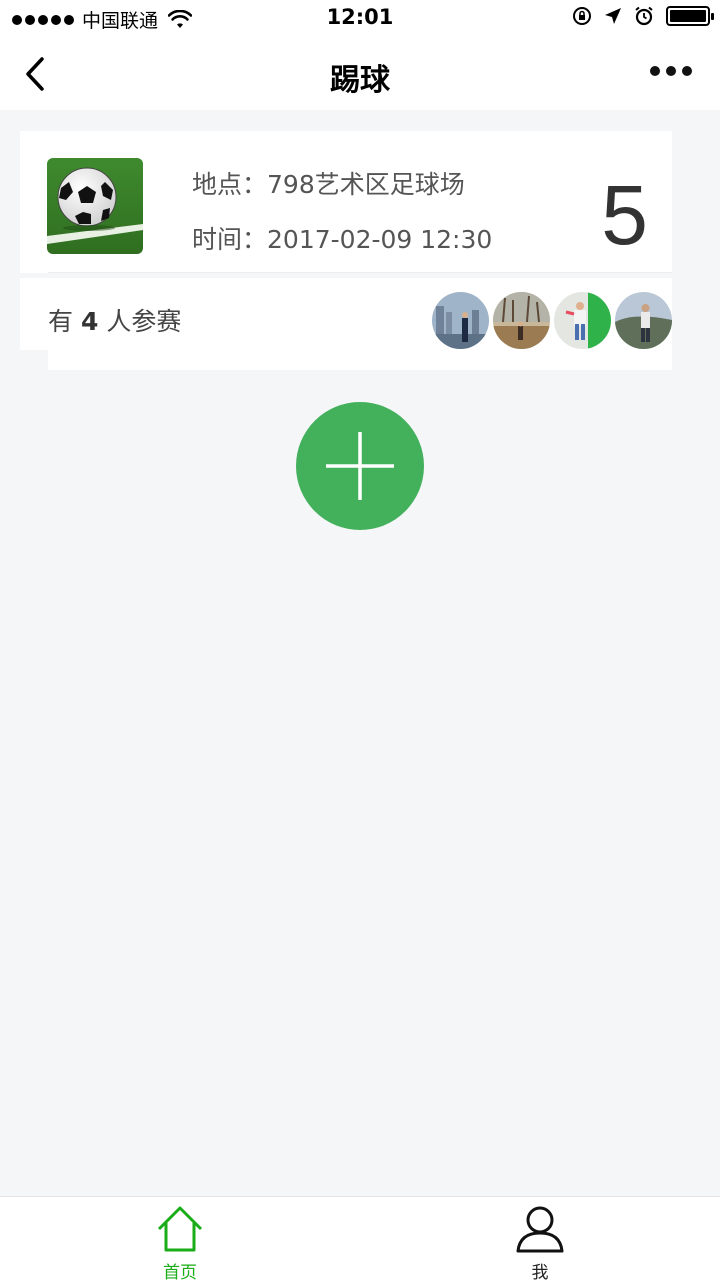  Describe the element at coordinates (655, 71) in the screenshot. I see `more-dots-icon` at that location.